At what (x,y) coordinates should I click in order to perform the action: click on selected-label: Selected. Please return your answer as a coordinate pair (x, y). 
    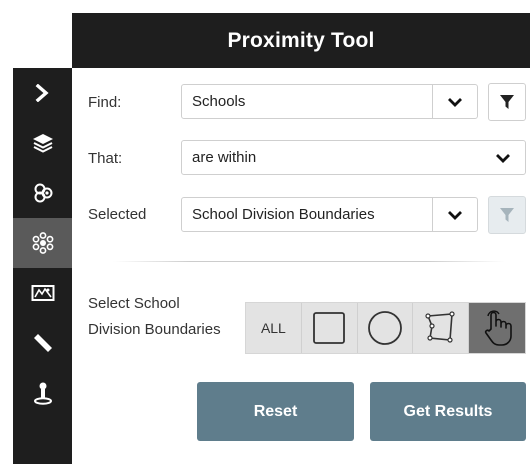
    Looking at the image, I should click on (117, 214).